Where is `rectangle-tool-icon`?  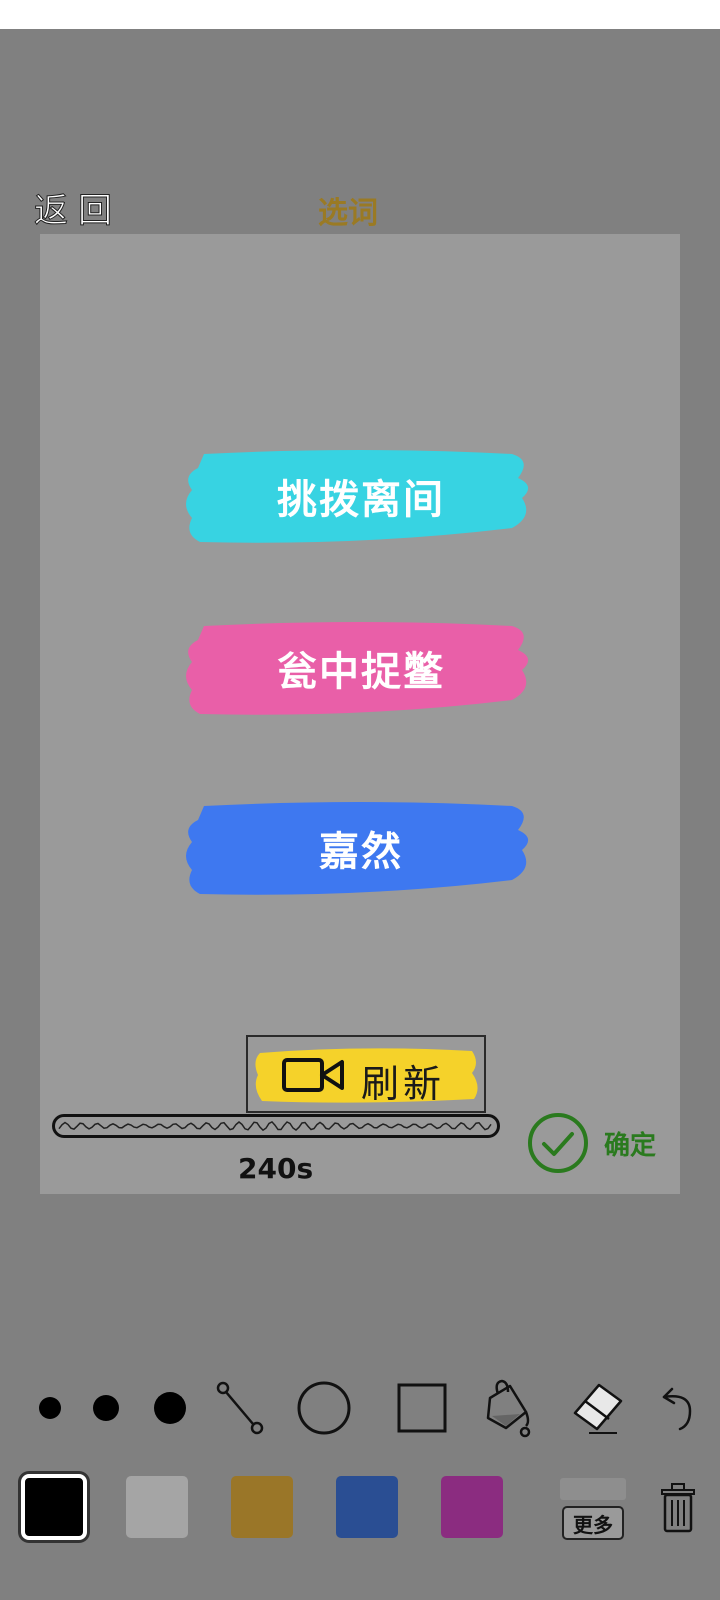
rectangle-tool-icon is located at coordinates (422, 1408).